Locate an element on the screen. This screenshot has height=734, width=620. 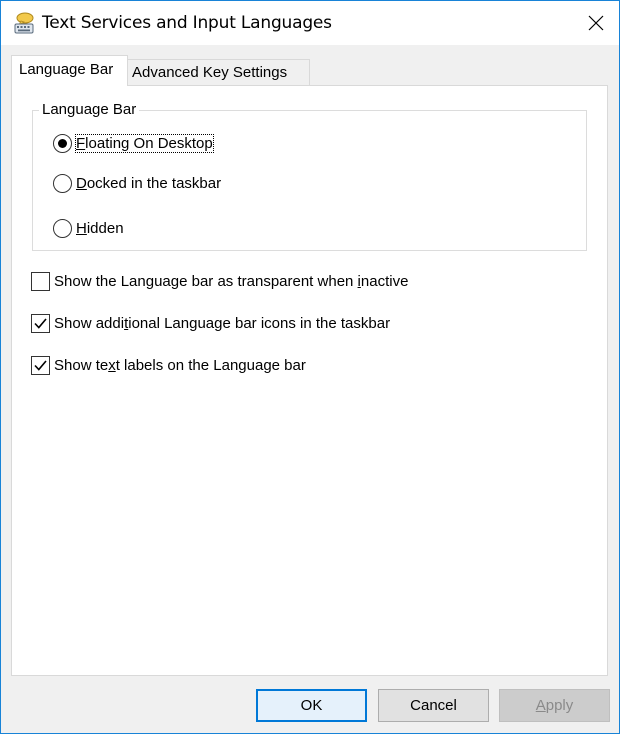
radio-button-checked is located at coordinates (62, 143).